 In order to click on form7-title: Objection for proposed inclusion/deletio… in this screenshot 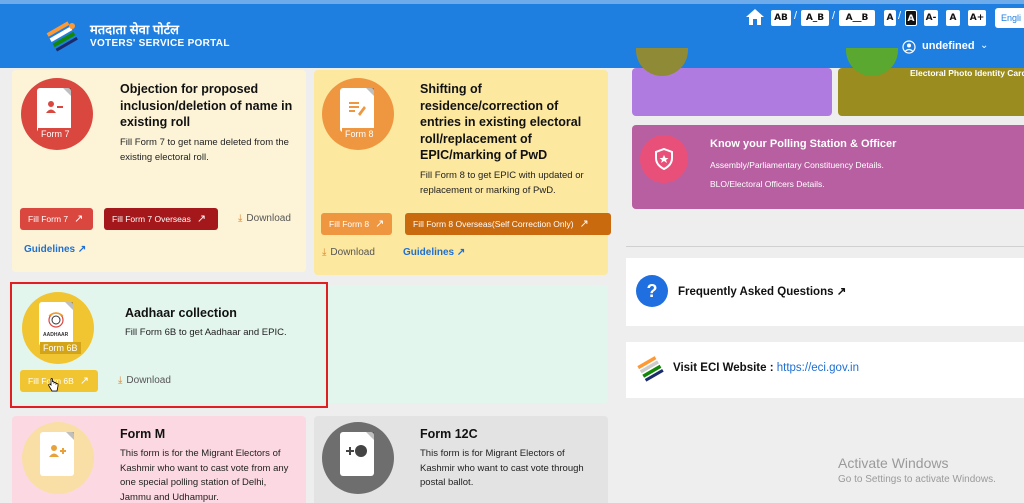, I will do `click(206, 105)`.